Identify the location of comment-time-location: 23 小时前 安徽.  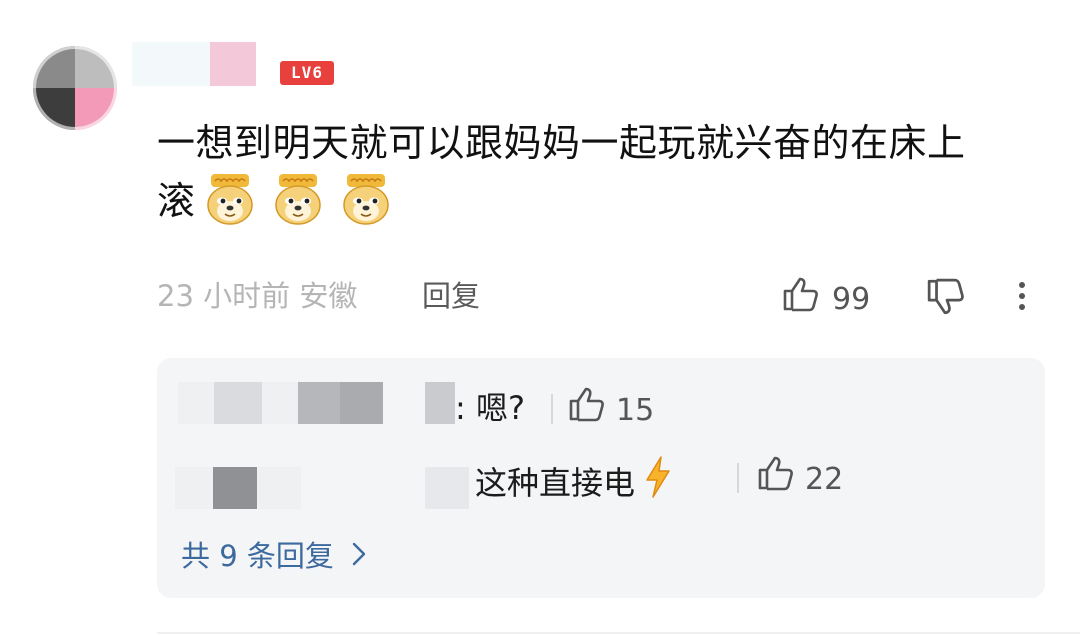
(257, 296).